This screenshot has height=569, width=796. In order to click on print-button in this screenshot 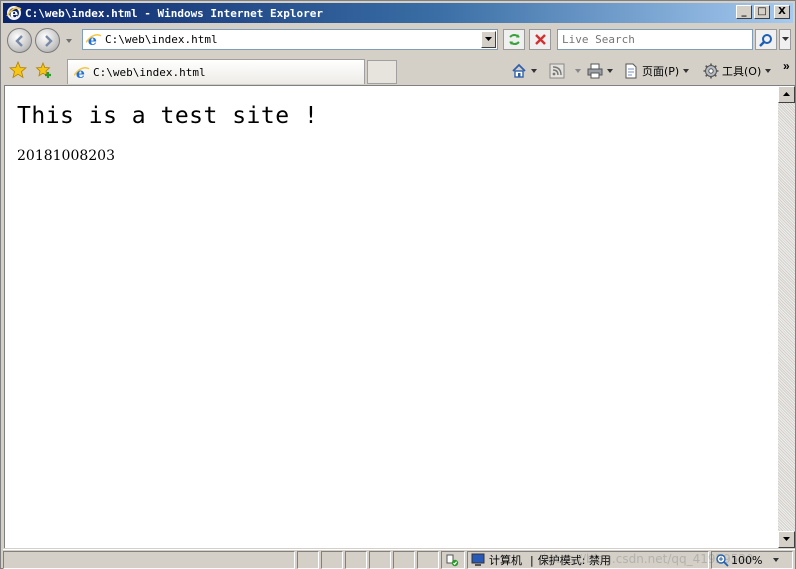, I will do `click(600, 71)`.